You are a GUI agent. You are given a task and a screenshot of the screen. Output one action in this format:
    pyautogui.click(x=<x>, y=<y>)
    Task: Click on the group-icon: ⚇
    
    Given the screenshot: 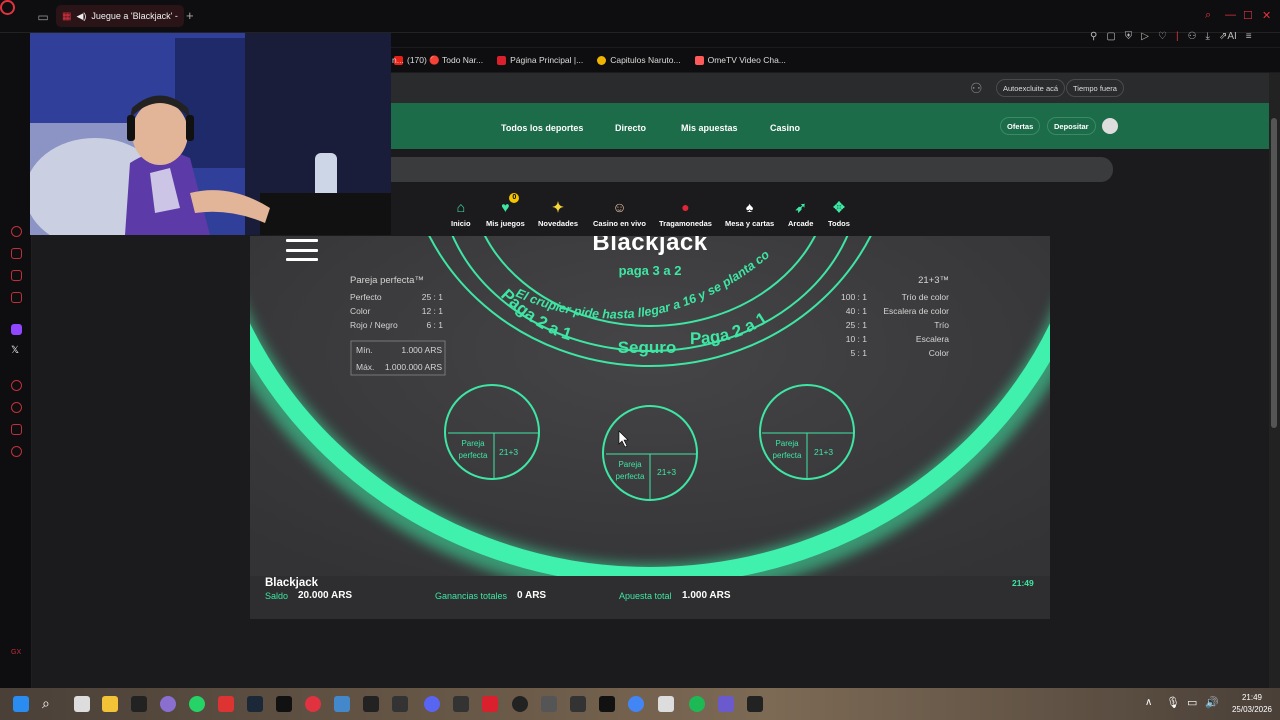 What is the action you would take?
    pyautogui.click(x=976, y=88)
    